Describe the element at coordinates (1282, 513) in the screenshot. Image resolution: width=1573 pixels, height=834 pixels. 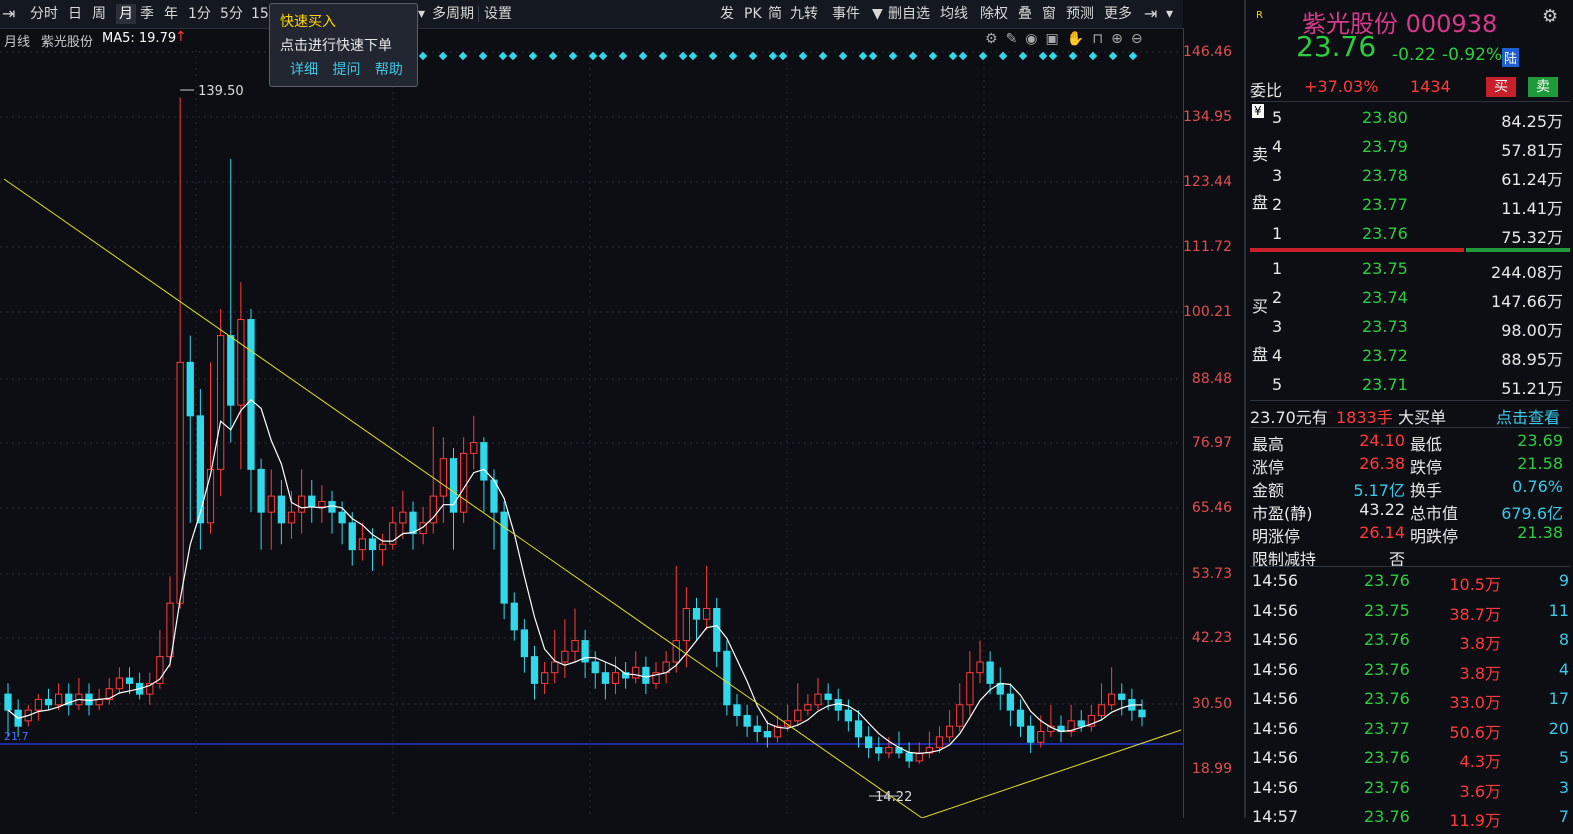
I see `stat-label: 市盈(静)` at that location.